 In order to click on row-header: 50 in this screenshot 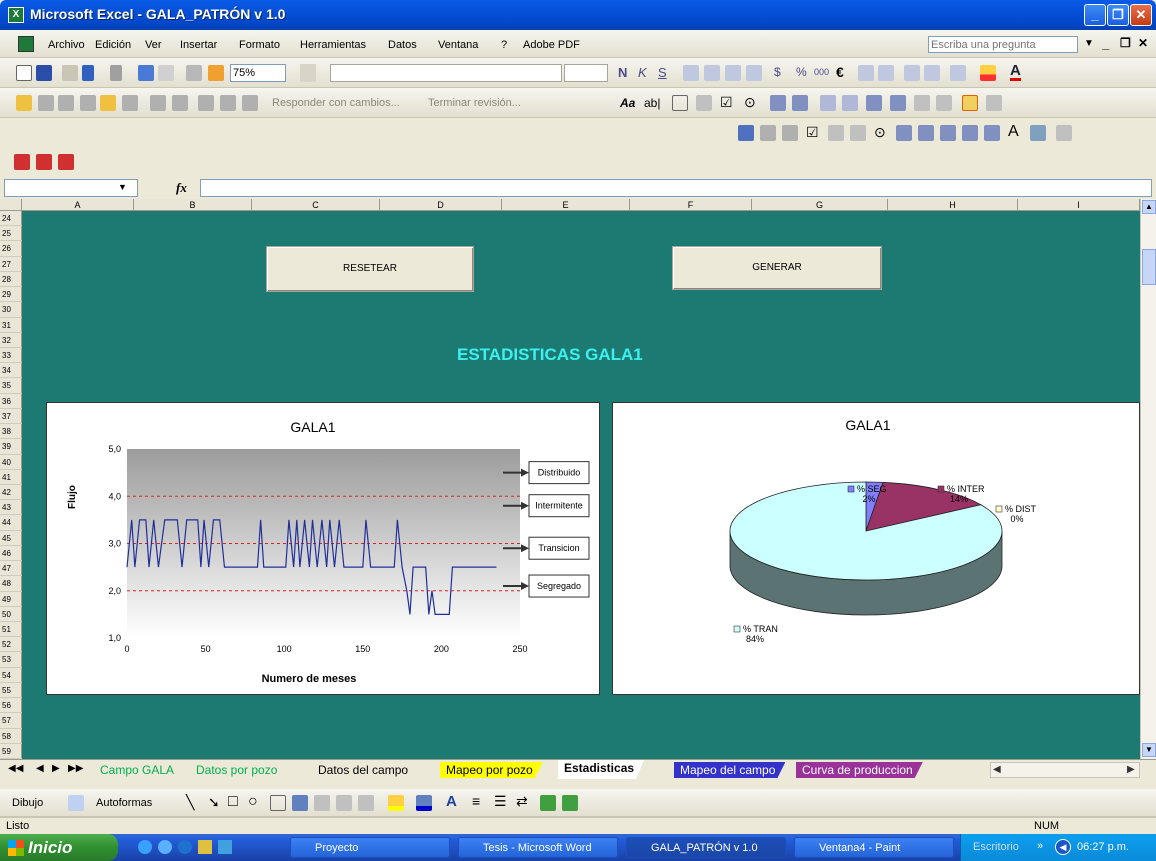, I will do `click(11, 614)`.